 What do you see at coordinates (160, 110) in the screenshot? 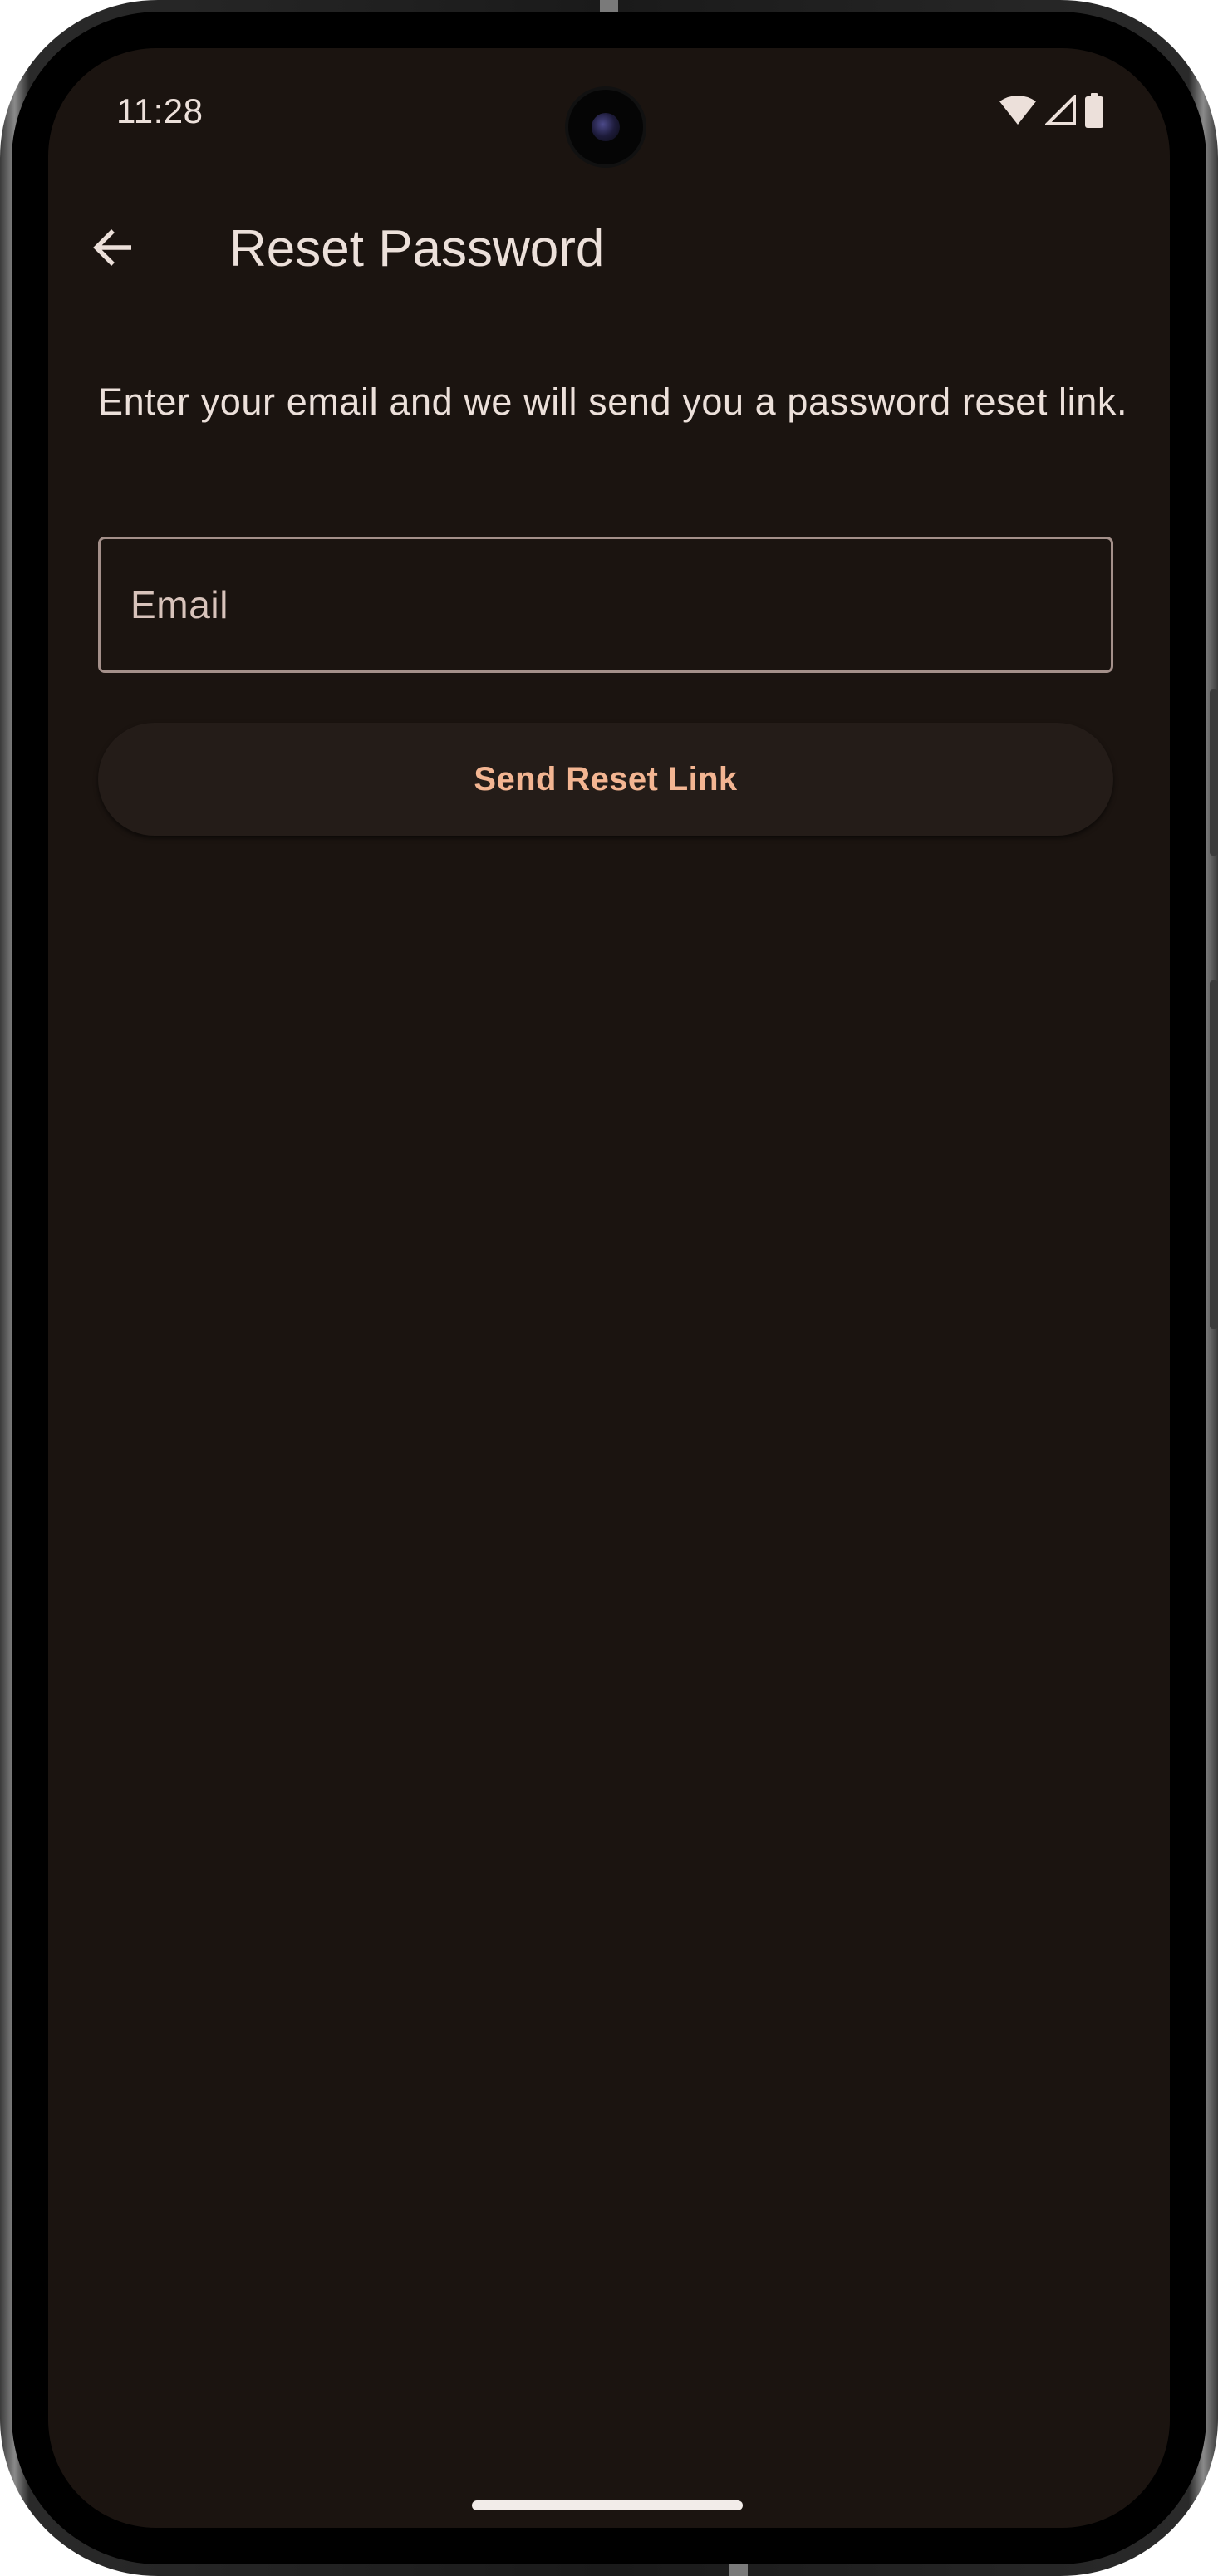
I see `status-time: 11:28` at bounding box center [160, 110].